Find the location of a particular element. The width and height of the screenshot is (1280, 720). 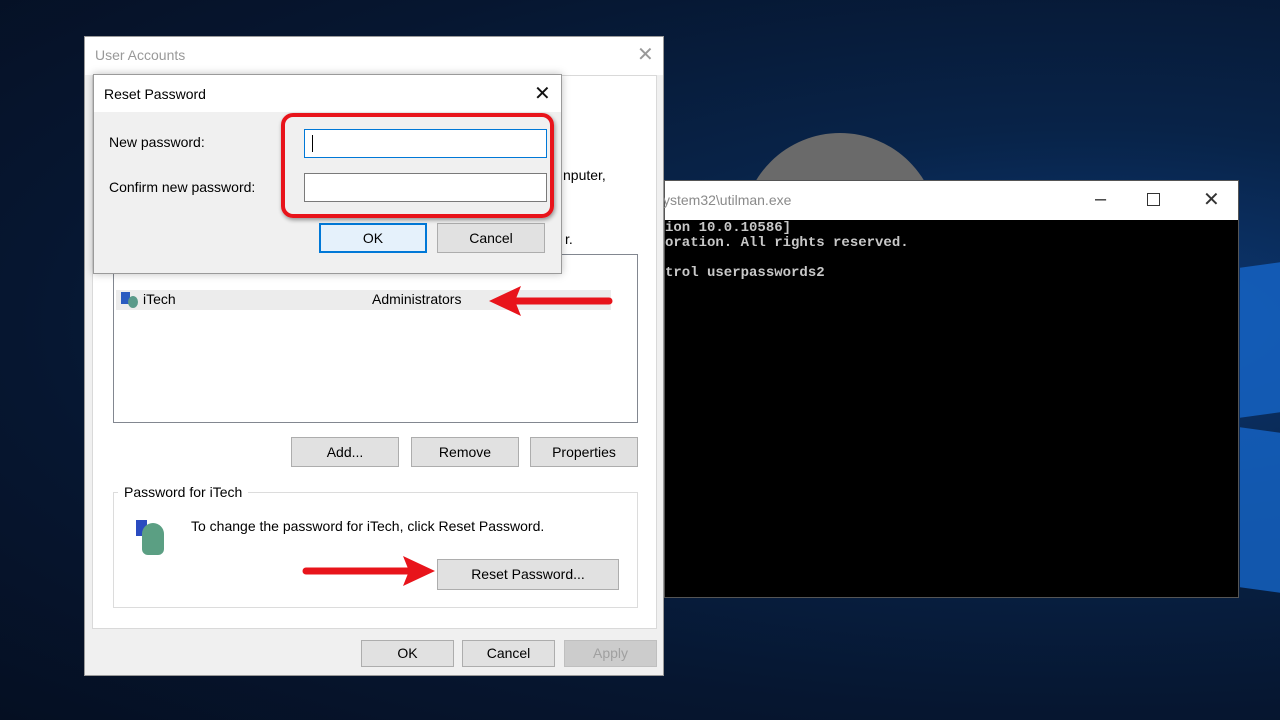

properties-button: Properties is located at coordinates (584, 452).